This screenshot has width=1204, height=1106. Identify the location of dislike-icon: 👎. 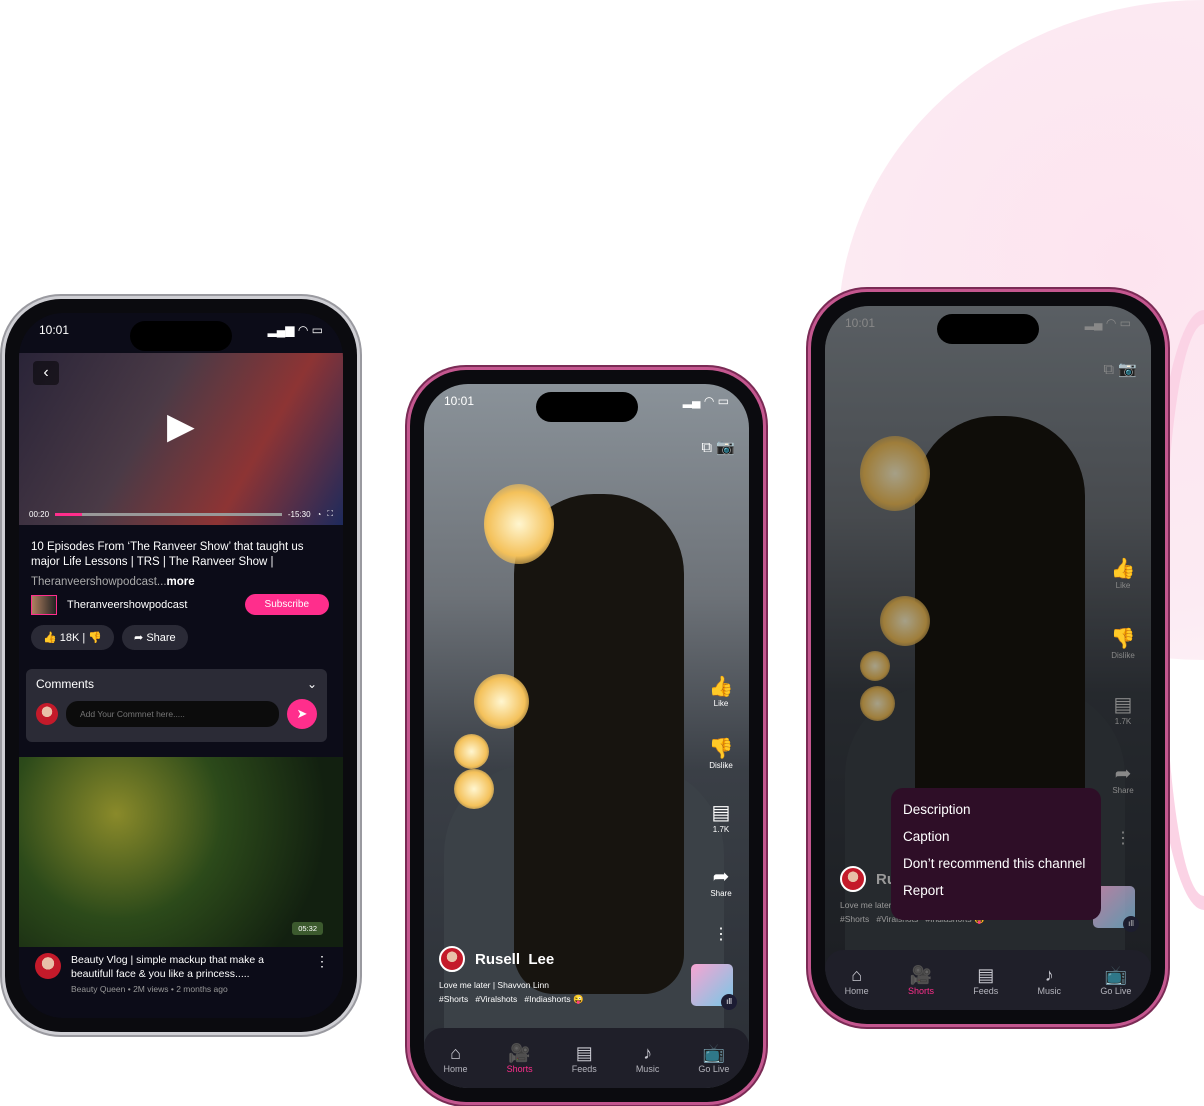
(95, 638).